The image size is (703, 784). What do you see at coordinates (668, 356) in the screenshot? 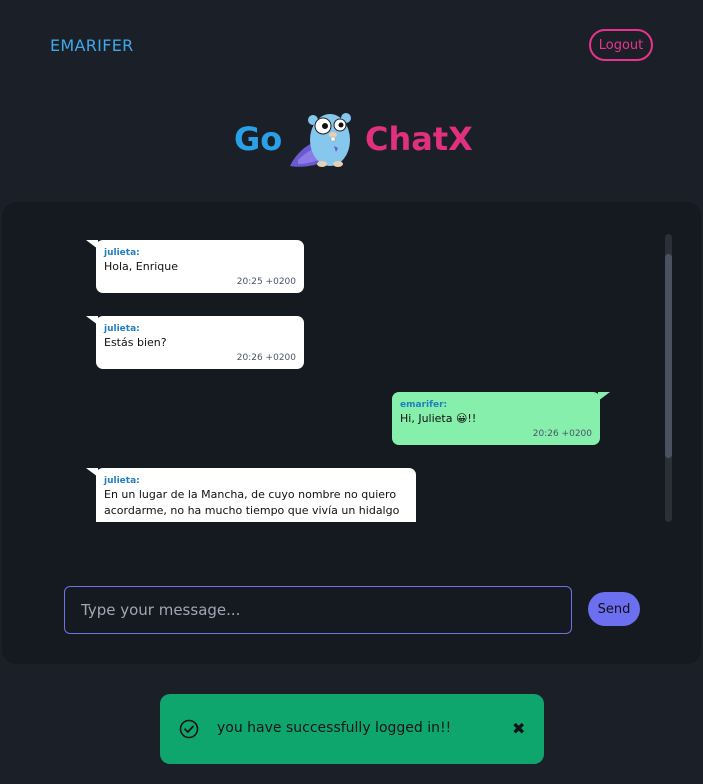
I see `scrollbar-thumb` at bounding box center [668, 356].